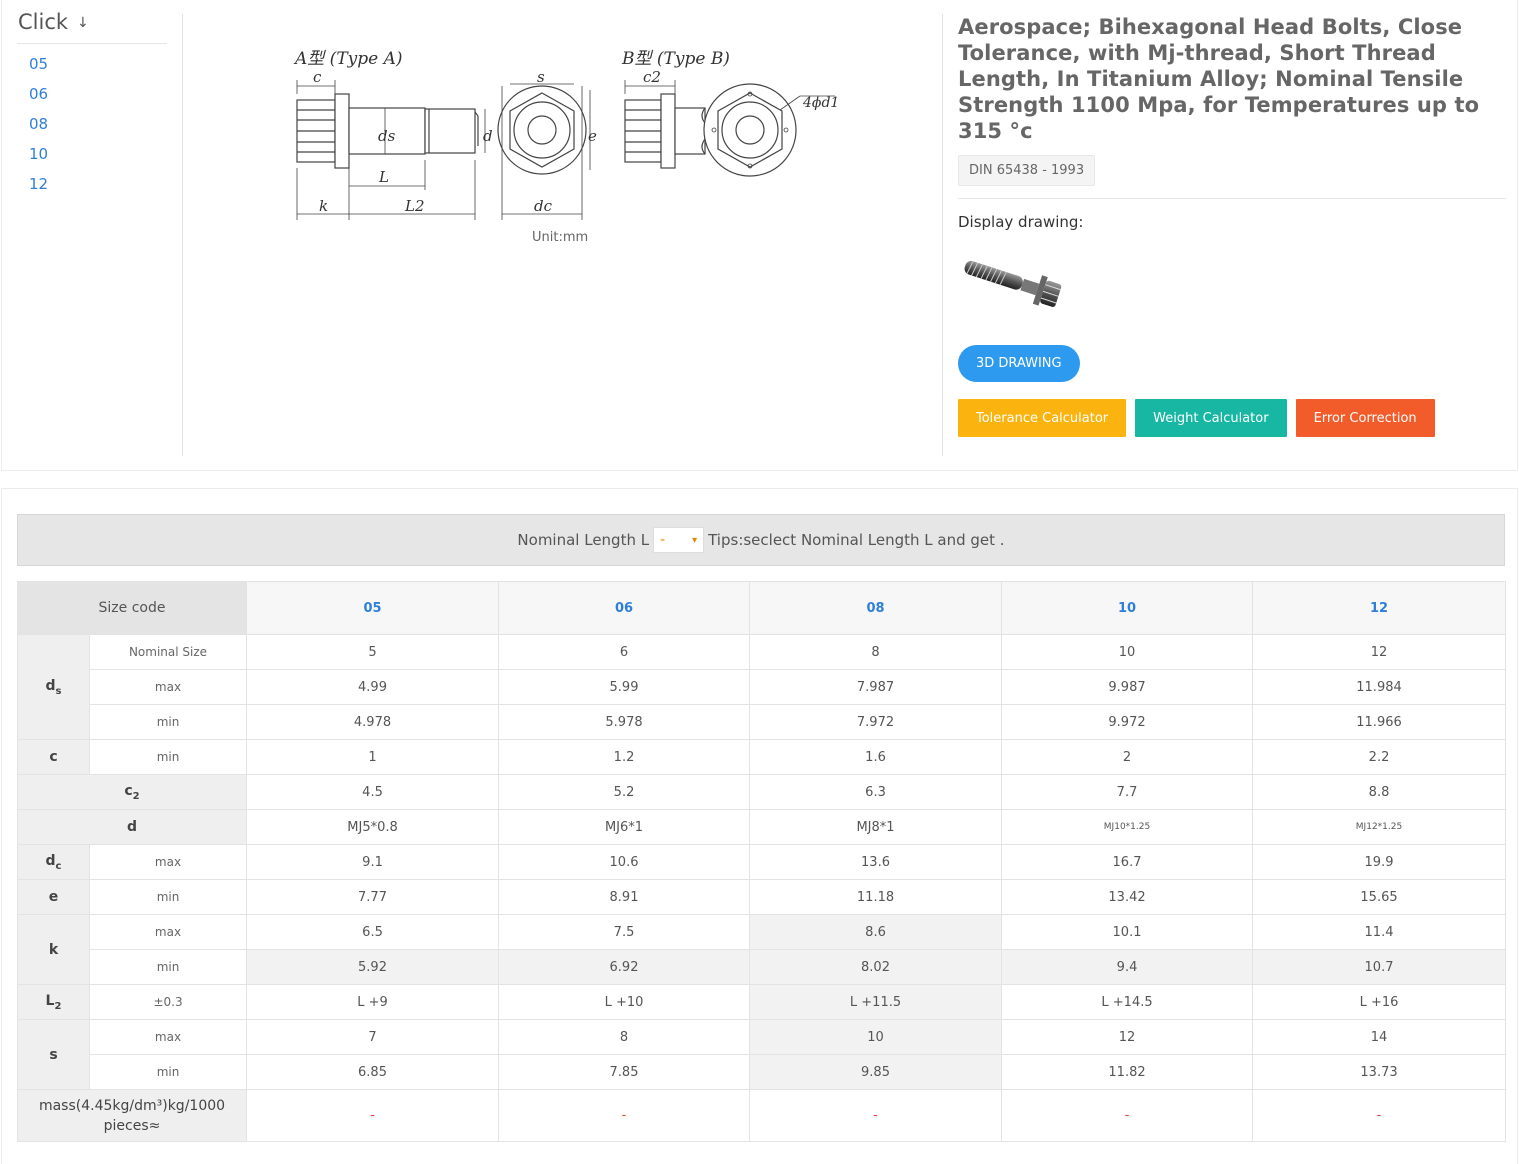  What do you see at coordinates (1365, 418) in the screenshot?
I see `error-correction-button: Error Correction` at bounding box center [1365, 418].